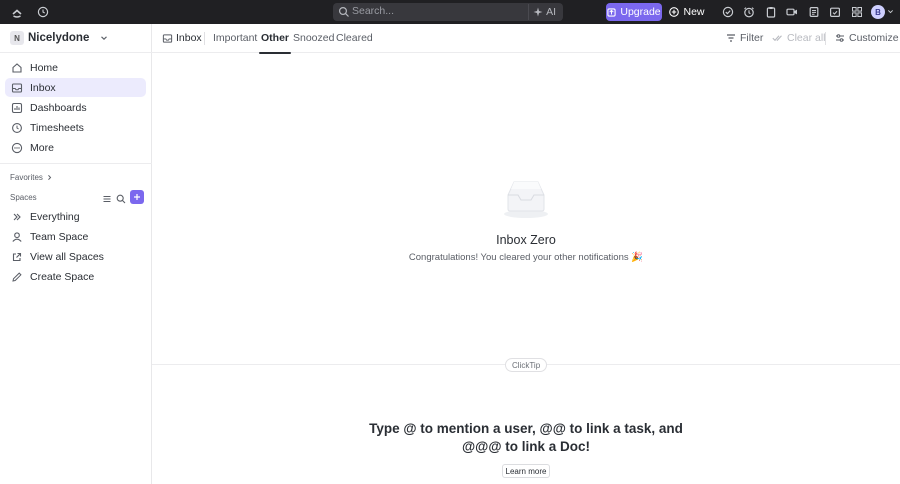 The height and width of the screenshot is (484, 900). I want to click on empty-state-title: Inbox Zero, so click(526, 240).